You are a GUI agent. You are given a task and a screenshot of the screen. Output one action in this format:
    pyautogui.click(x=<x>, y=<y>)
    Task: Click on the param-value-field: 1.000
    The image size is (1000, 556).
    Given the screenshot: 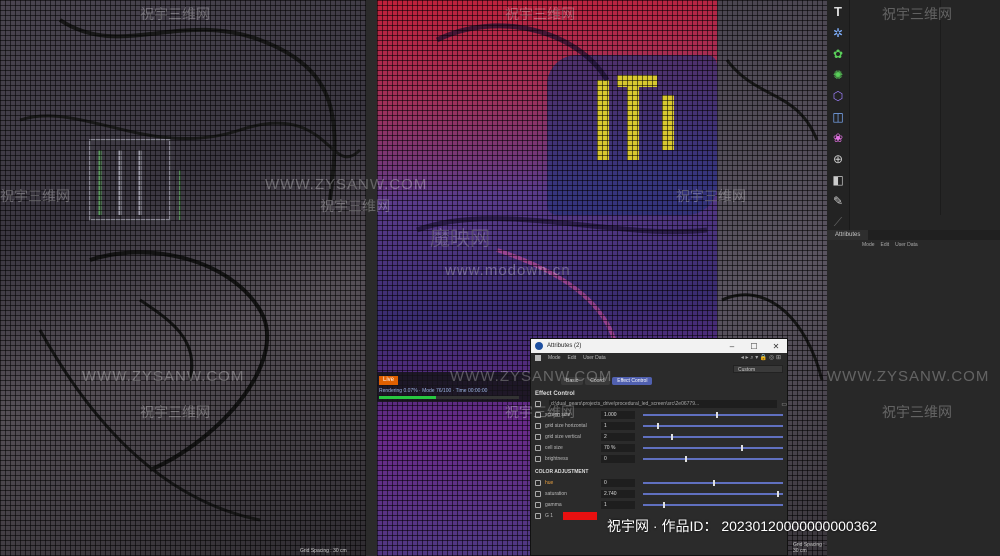 What is the action you would take?
    pyautogui.click(x=618, y=414)
    